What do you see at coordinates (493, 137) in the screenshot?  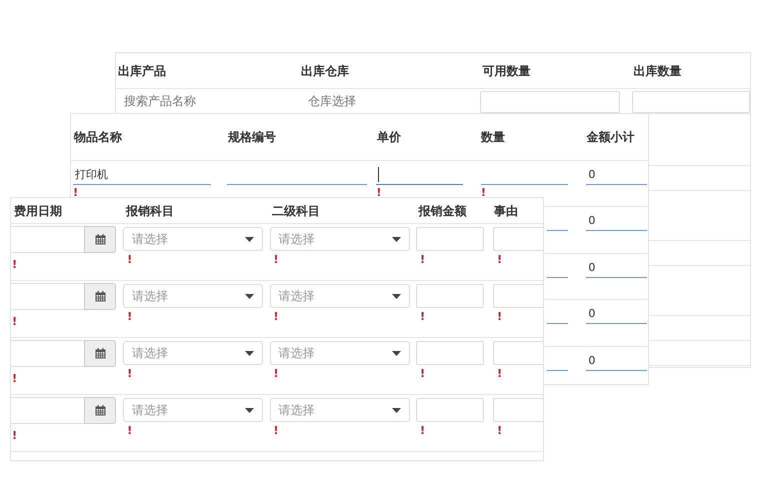 I see `column-header: 数量` at bounding box center [493, 137].